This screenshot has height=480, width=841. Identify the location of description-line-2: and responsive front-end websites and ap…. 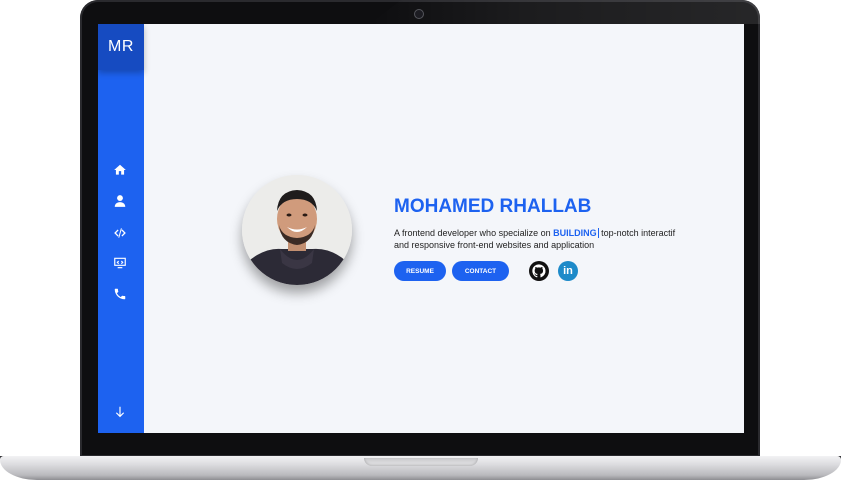
(494, 245).